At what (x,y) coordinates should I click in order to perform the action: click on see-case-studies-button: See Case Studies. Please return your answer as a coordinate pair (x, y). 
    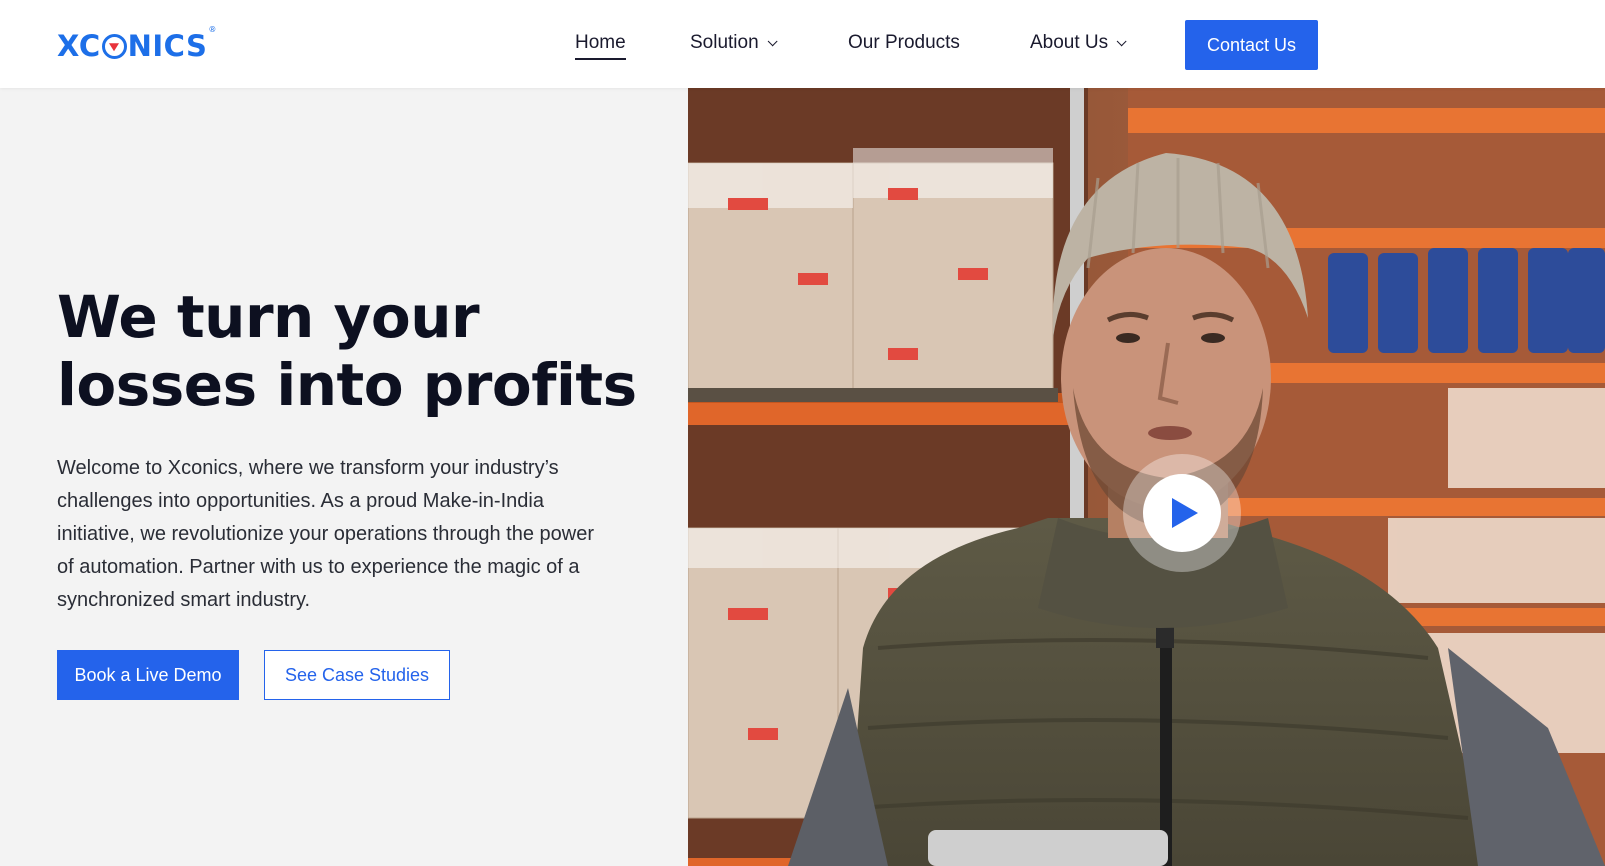
    Looking at the image, I should click on (357, 675).